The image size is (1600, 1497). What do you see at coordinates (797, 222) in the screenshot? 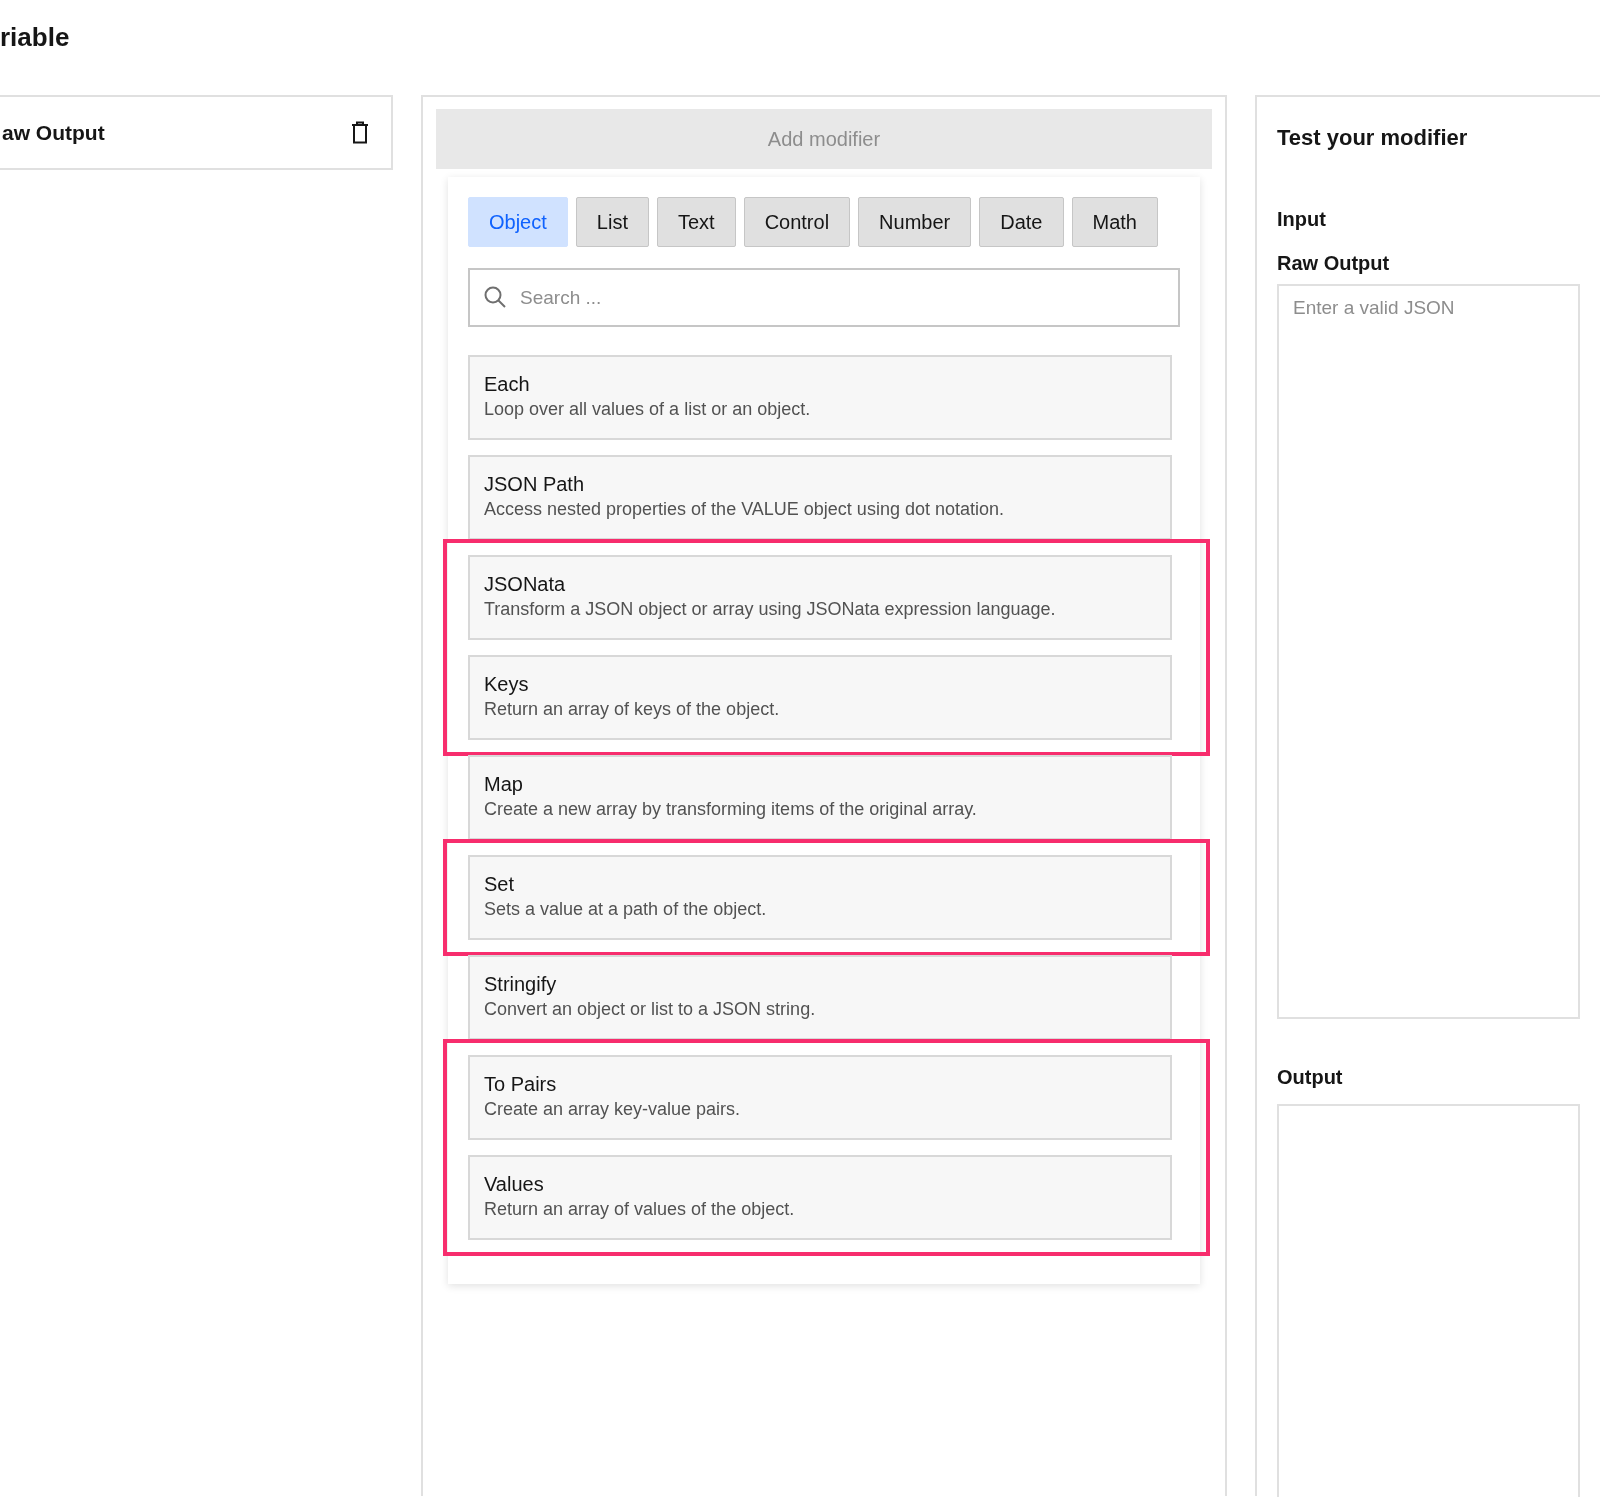
I see `category-tab: Control` at bounding box center [797, 222].